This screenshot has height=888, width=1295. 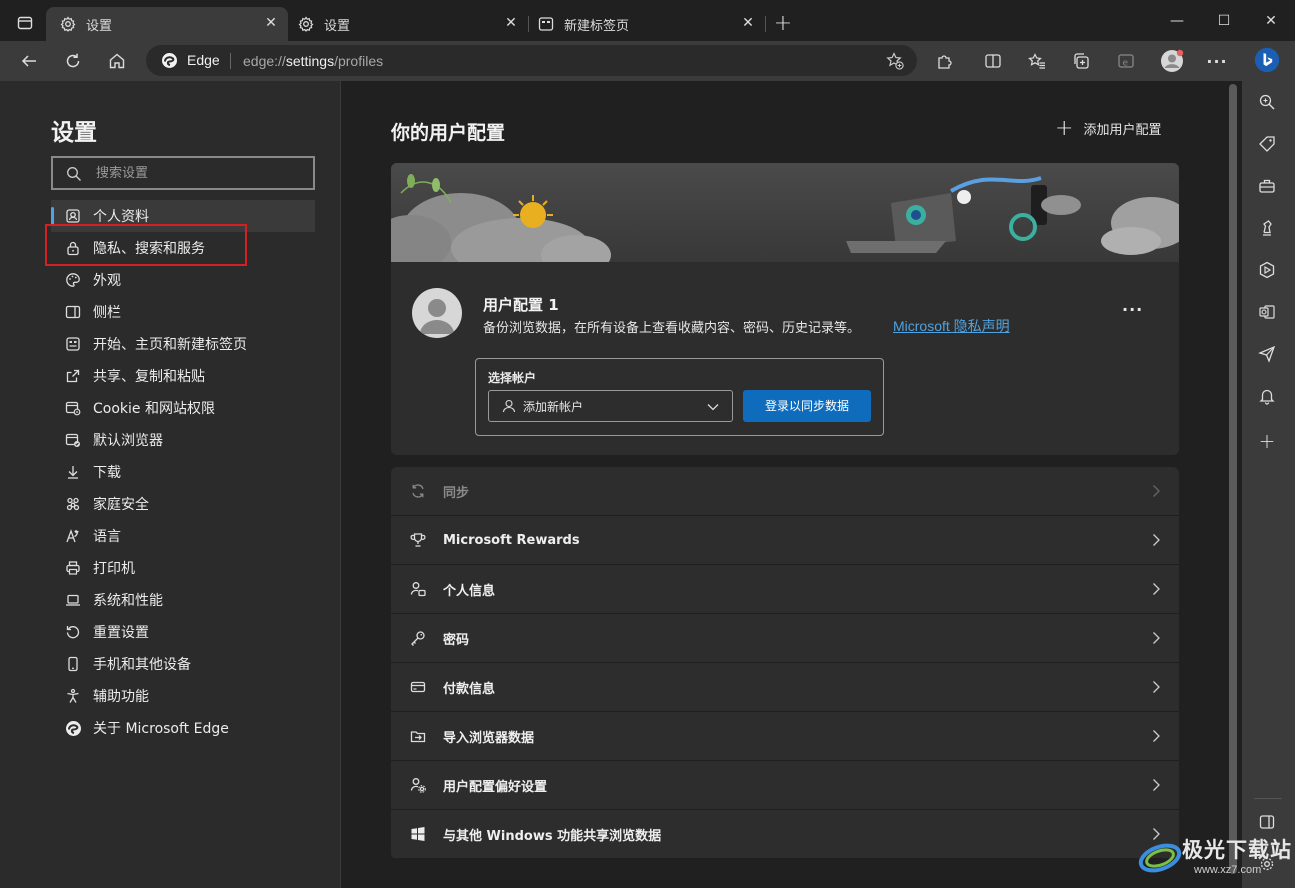 I want to click on notifications-button, so click(x=1267, y=396).